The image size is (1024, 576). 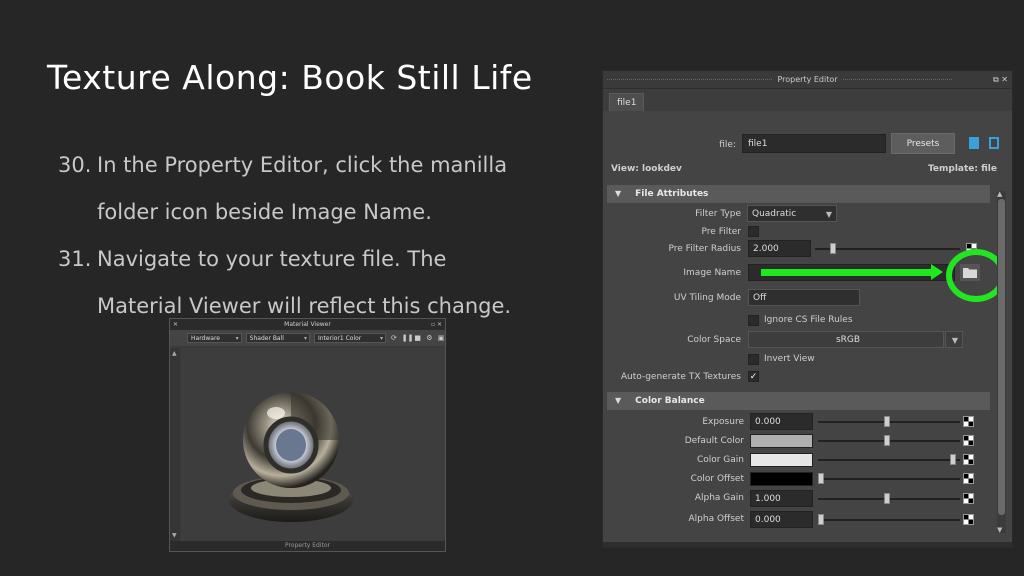 I want to click on window-bottom-edge, so click(x=807, y=544).